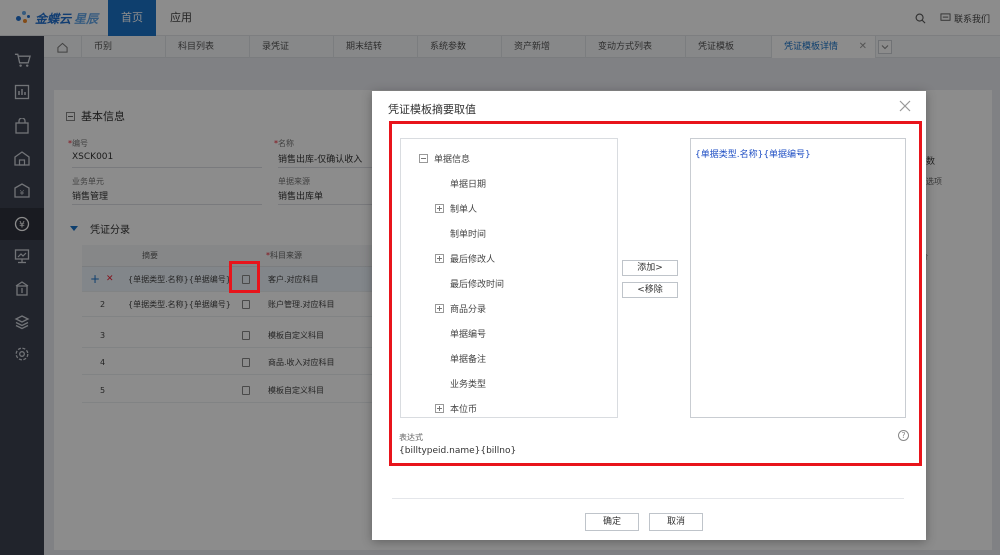 This screenshot has width=1000, height=555. Describe the element at coordinates (905, 106) in the screenshot. I see `close-icon` at that location.